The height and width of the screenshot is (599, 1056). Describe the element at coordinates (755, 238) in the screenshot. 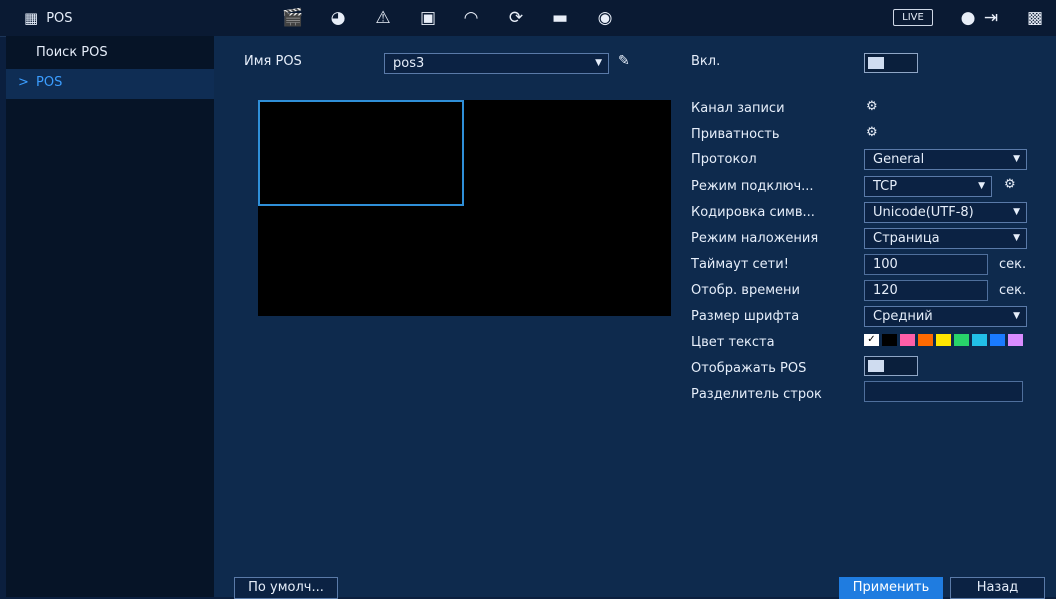

I see `overlay-mode-label: Режим наложения` at that location.